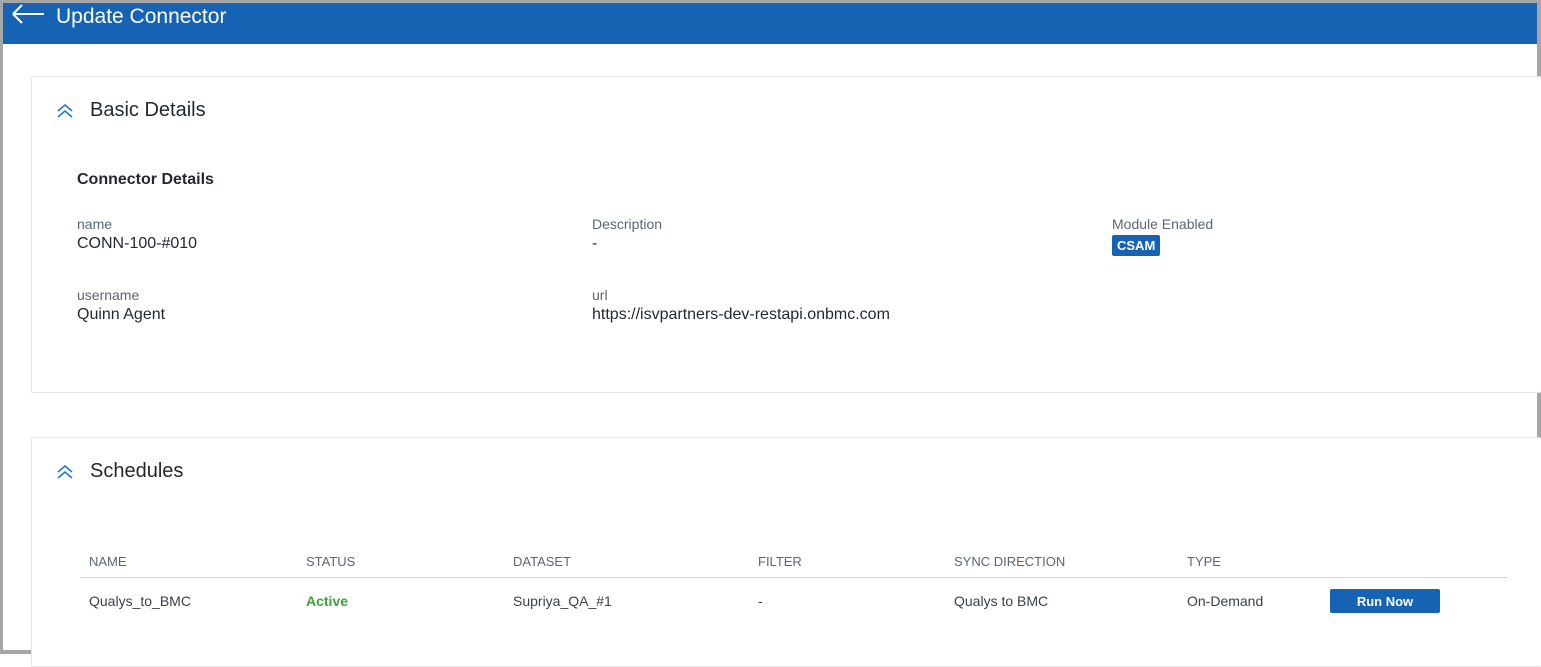 The width and height of the screenshot is (1541, 667). What do you see at coordinates (760, 601) in the screenshot?
I see `cell-filter: -` at bounding box center [760, 601].